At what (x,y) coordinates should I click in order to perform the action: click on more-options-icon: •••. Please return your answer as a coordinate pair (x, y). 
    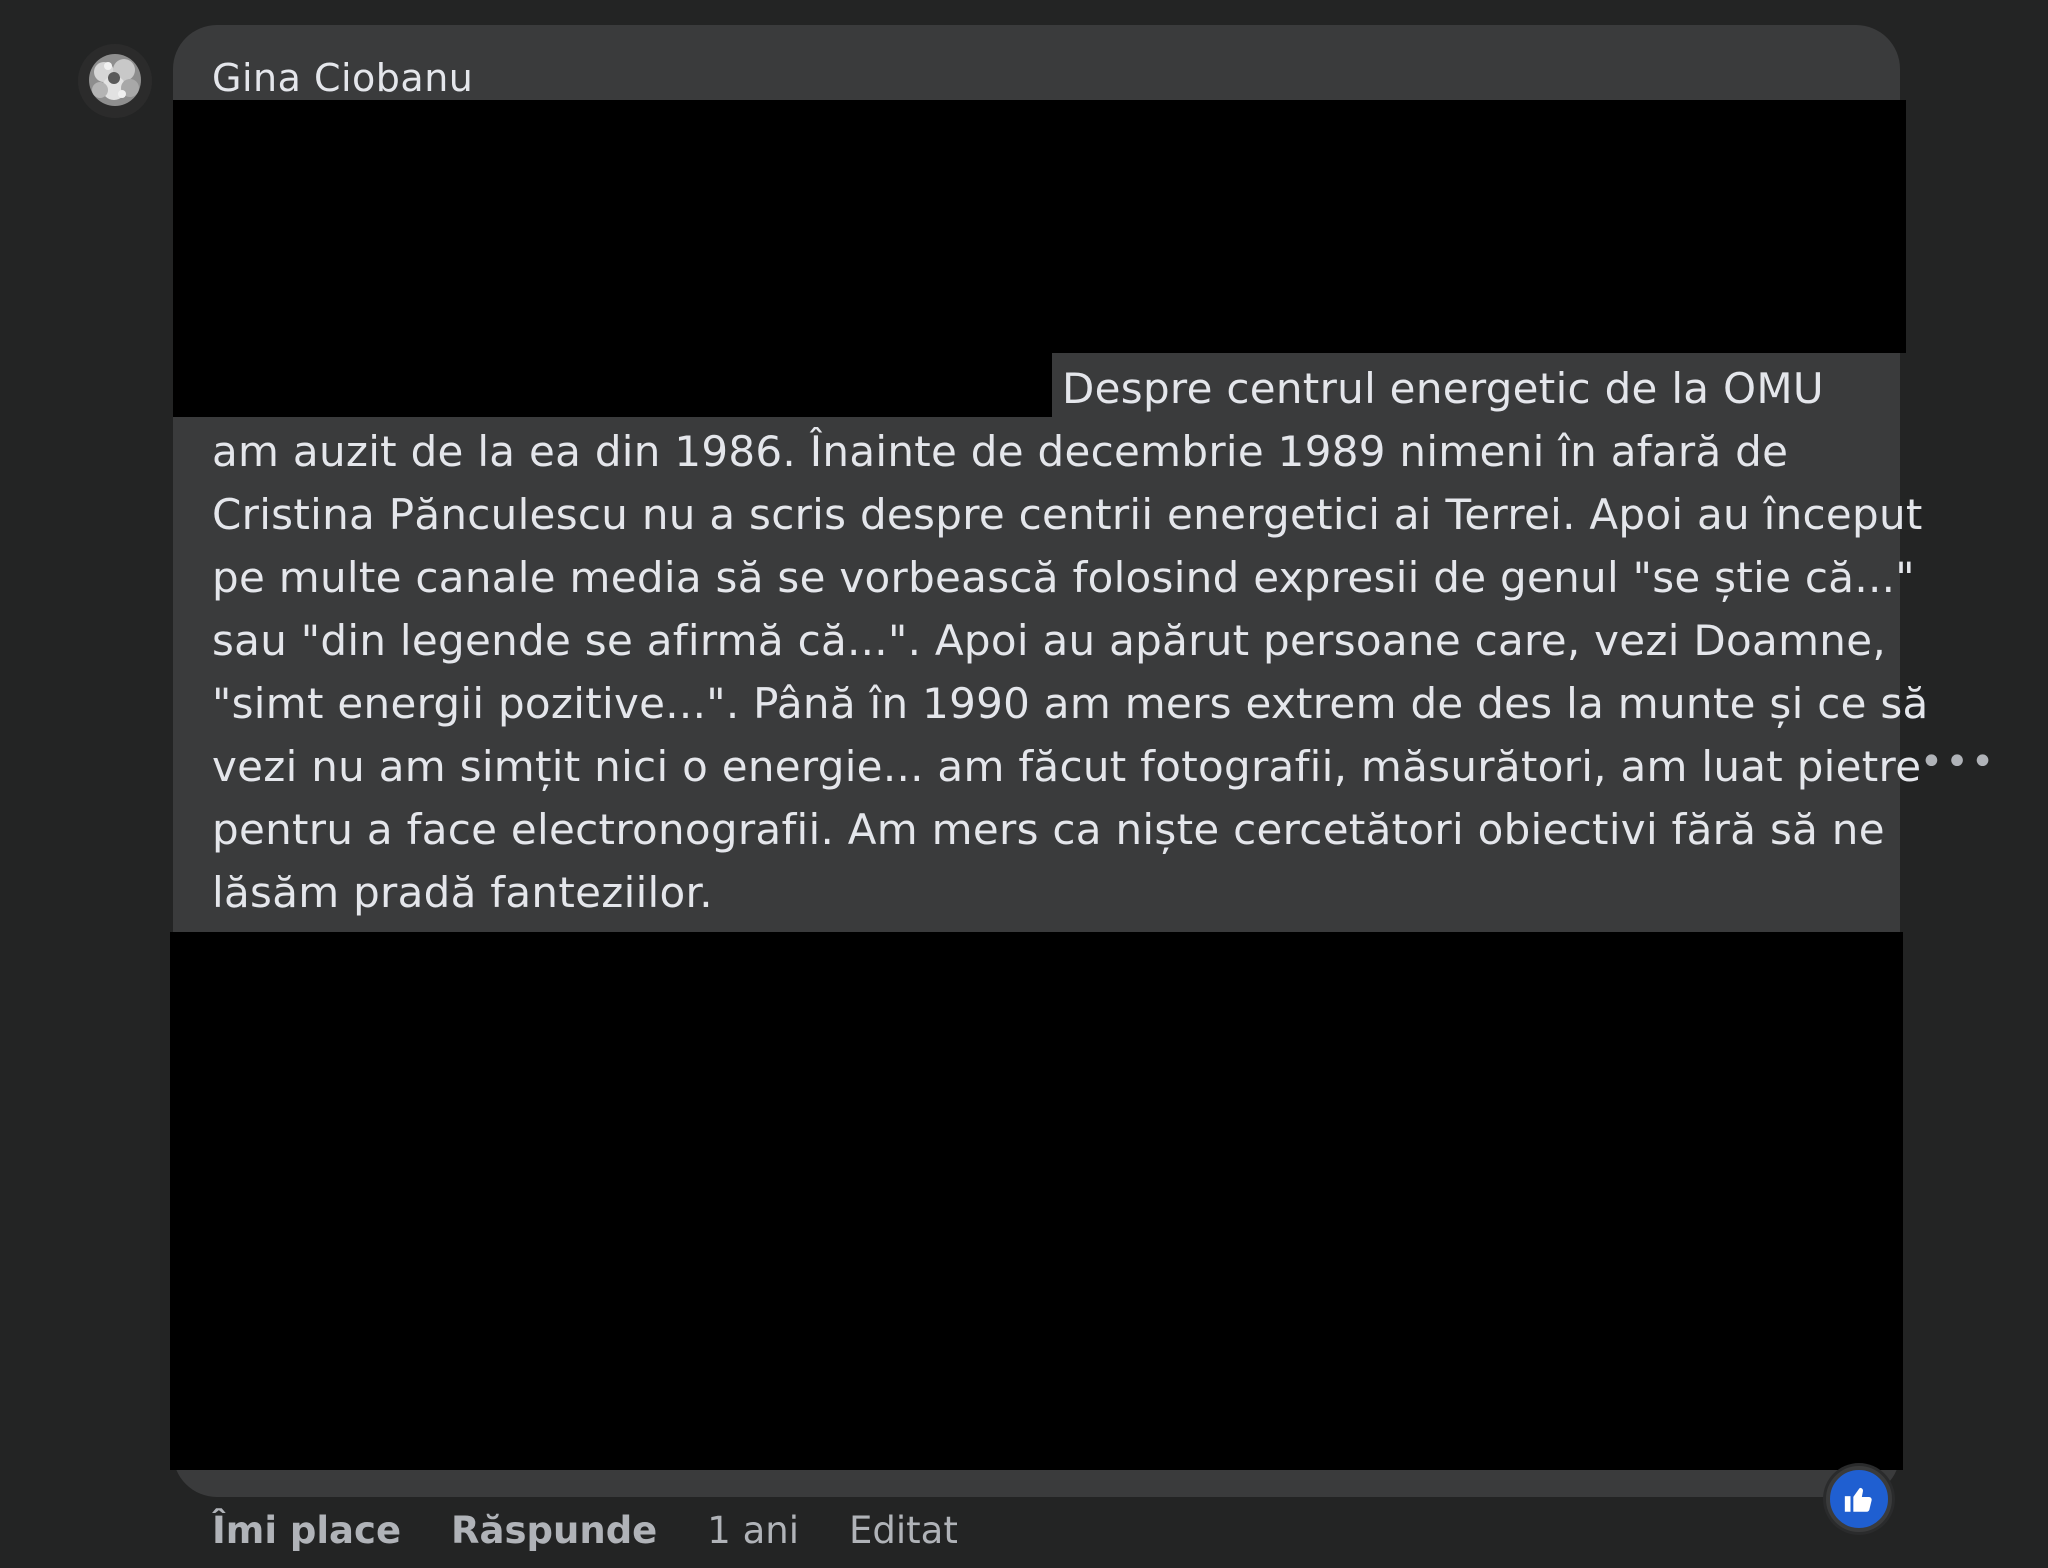
    Looking at the image, I should click on (1958, 762).